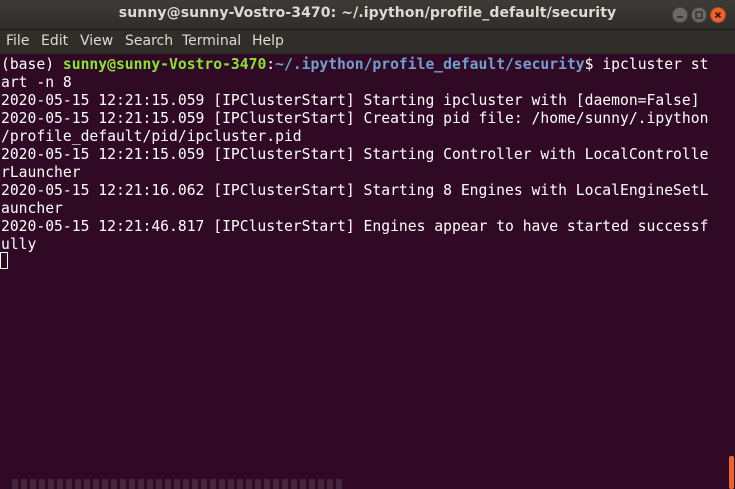  Describe the element at coordinates (32, 64) in the screenshot. I see `prompt-env: (base)` at that location.